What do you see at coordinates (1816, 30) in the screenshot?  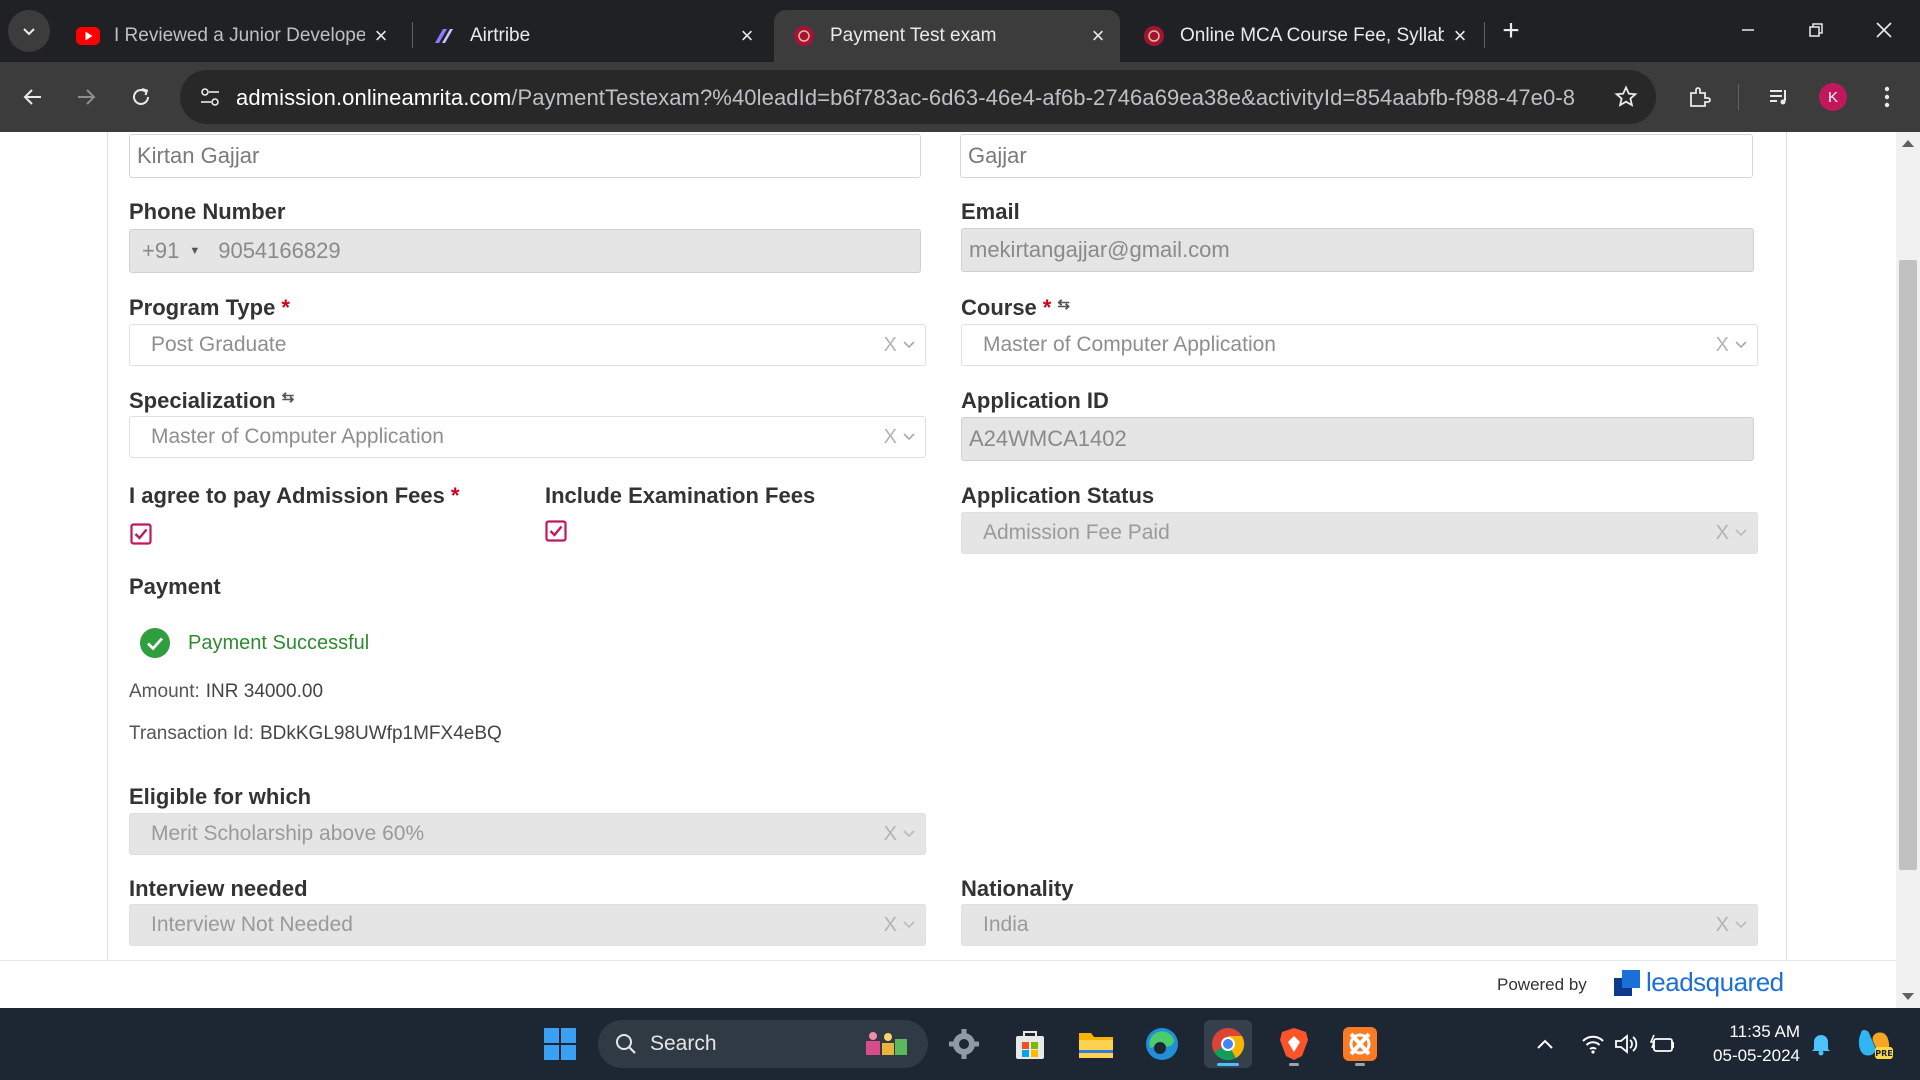 I see `restore-button` at bounding box center [1816, 30].